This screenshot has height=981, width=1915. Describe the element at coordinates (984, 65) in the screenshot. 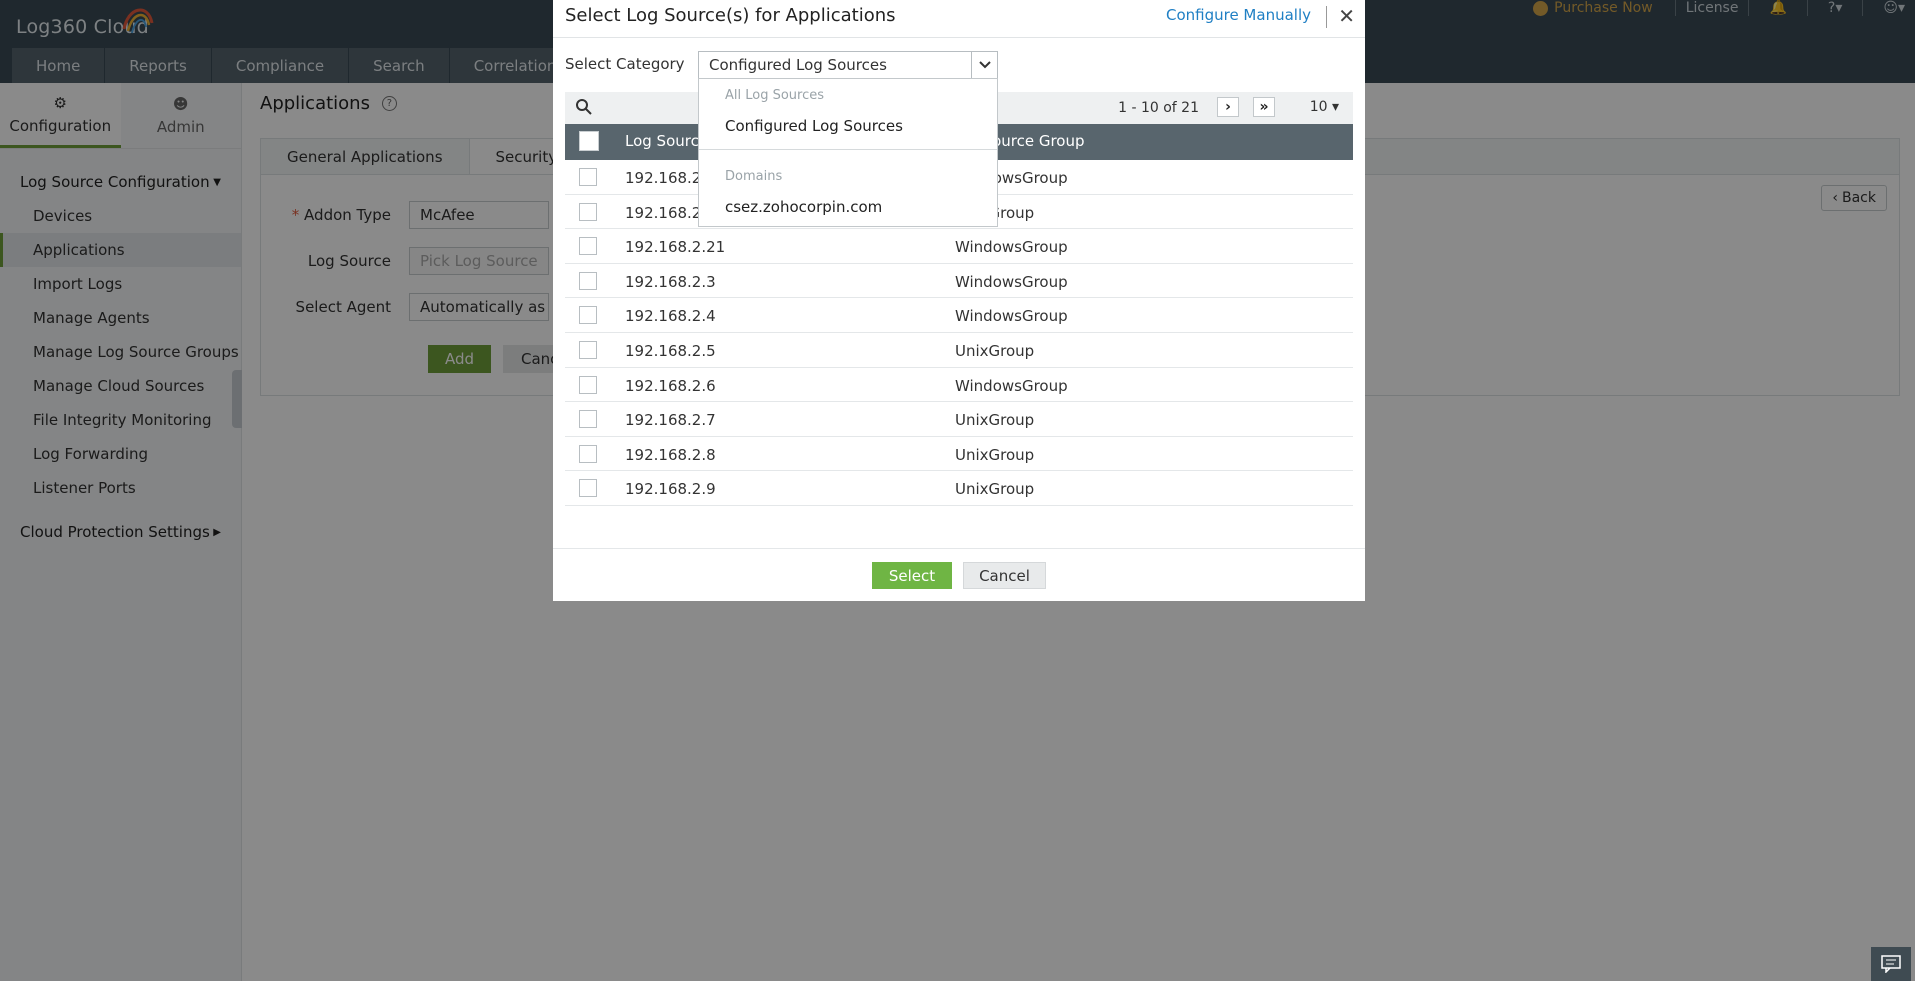

I see `chevron-down-icon` at that location.